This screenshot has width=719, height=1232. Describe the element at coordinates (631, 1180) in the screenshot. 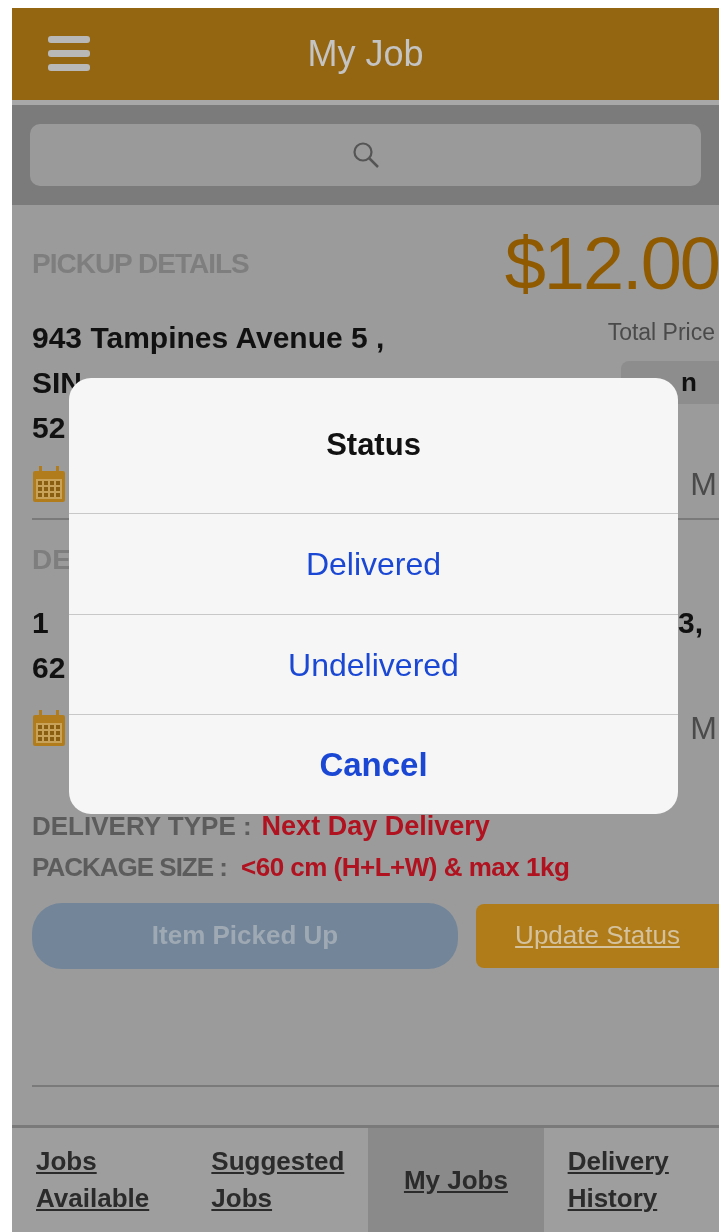

I see `tab: Delivery History` at that location.